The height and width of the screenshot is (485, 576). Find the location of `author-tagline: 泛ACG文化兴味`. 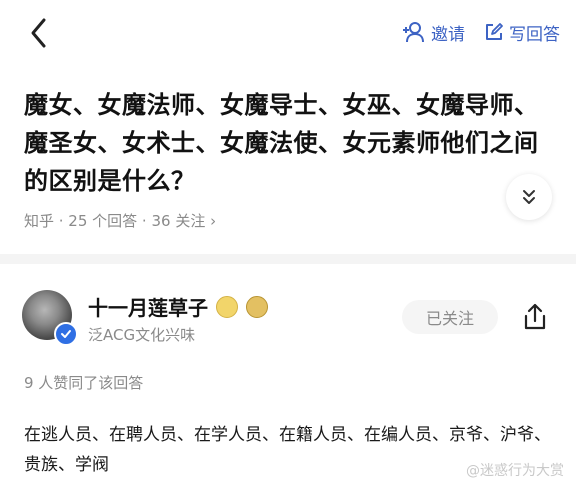

author-tagline: 泛ACG文化兴味 is located at coordinates (142, 335).